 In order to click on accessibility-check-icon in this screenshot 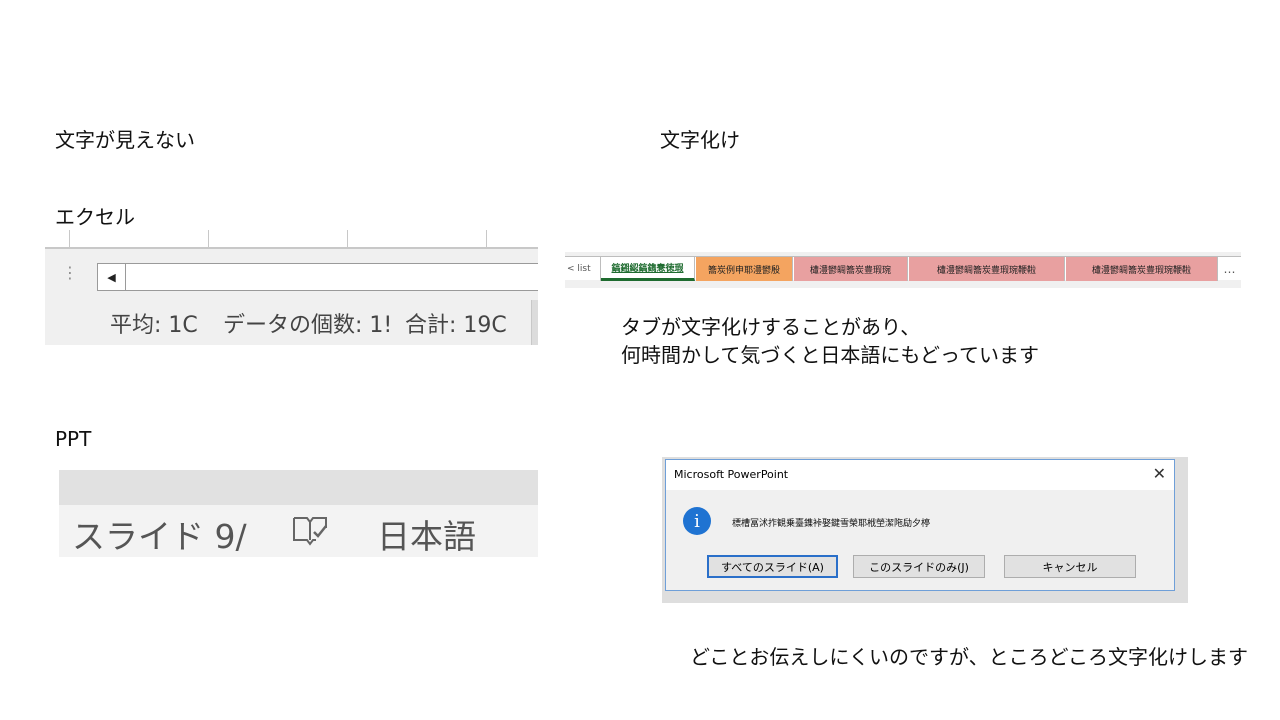, I will do `click(310, 531)`.